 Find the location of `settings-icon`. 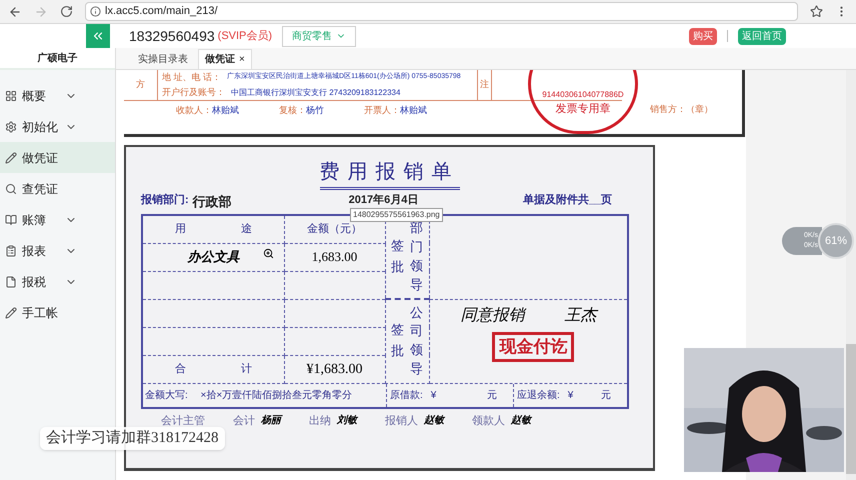

settings-icon is located at coordinates (11, 126).